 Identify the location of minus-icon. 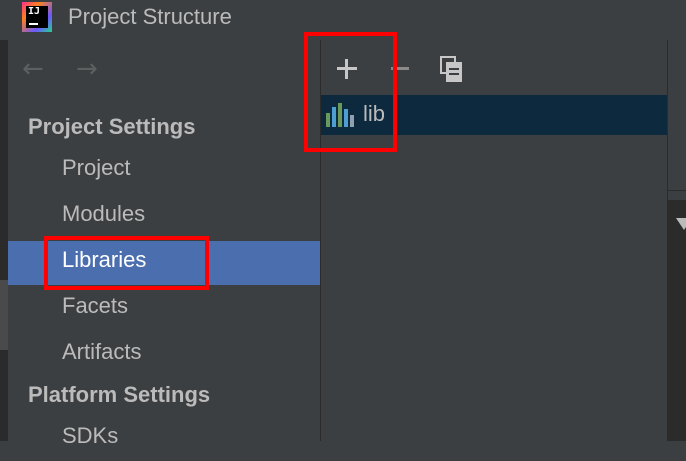
(401, 69).